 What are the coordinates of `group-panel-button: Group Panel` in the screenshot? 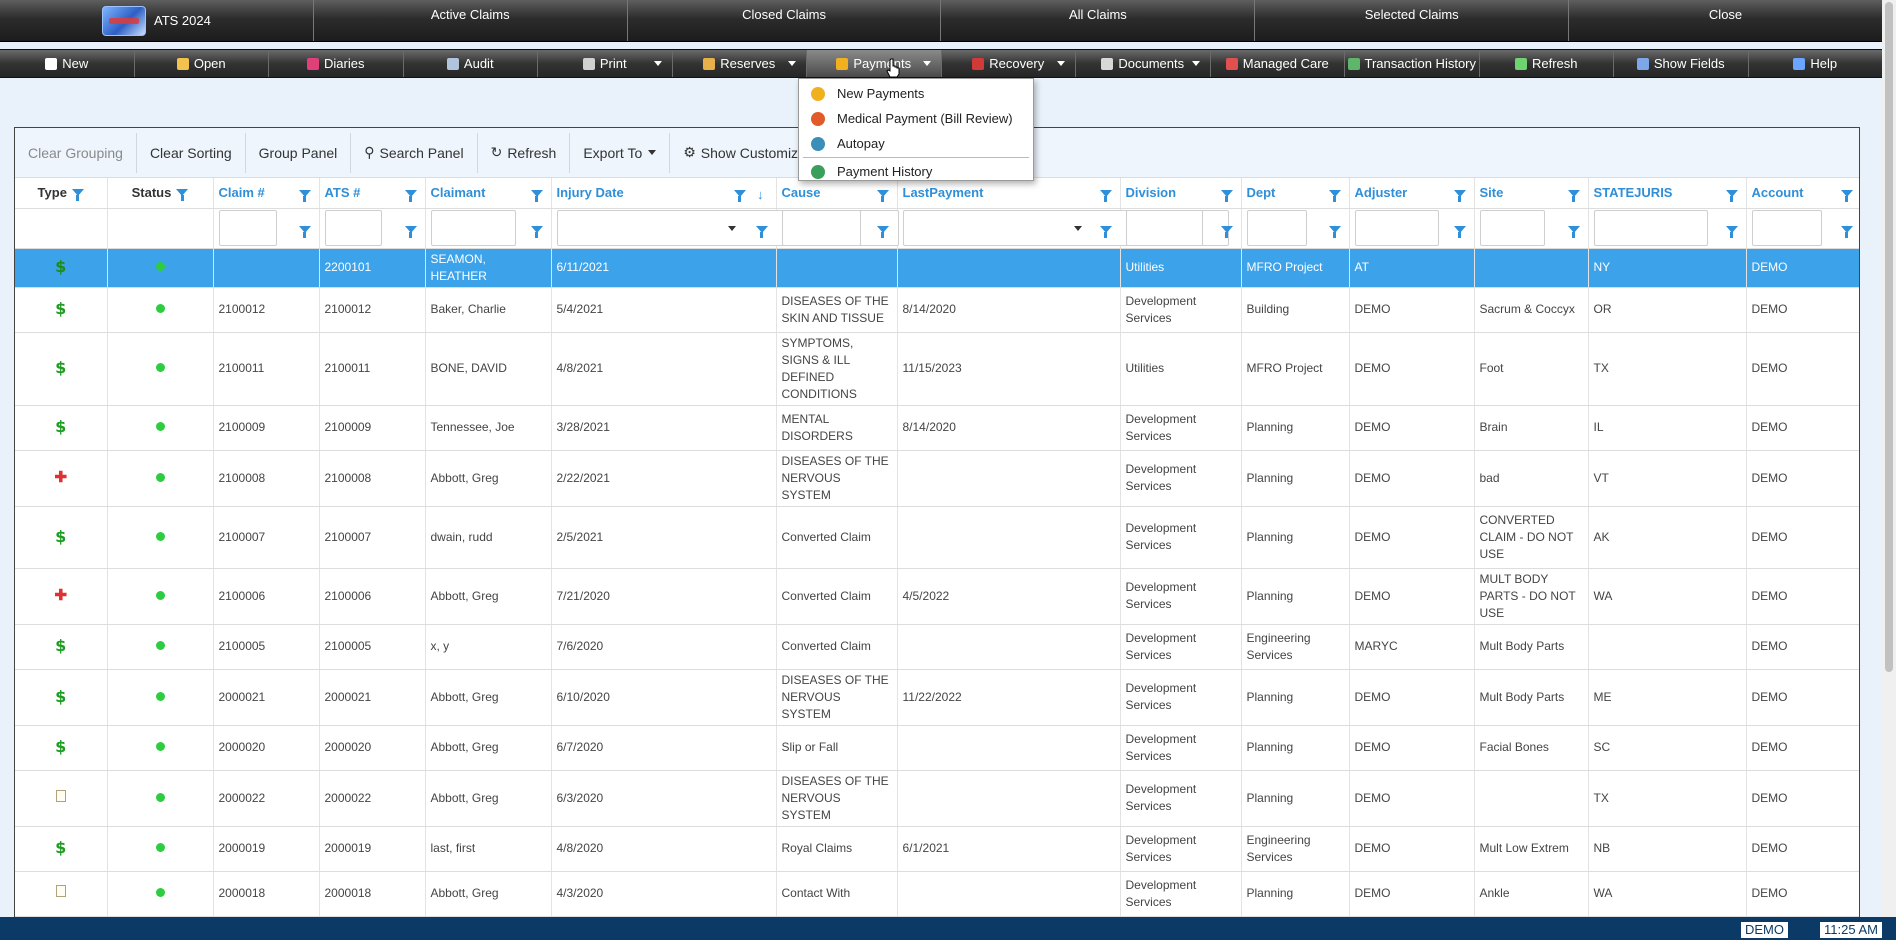 It's located at (299, 152).